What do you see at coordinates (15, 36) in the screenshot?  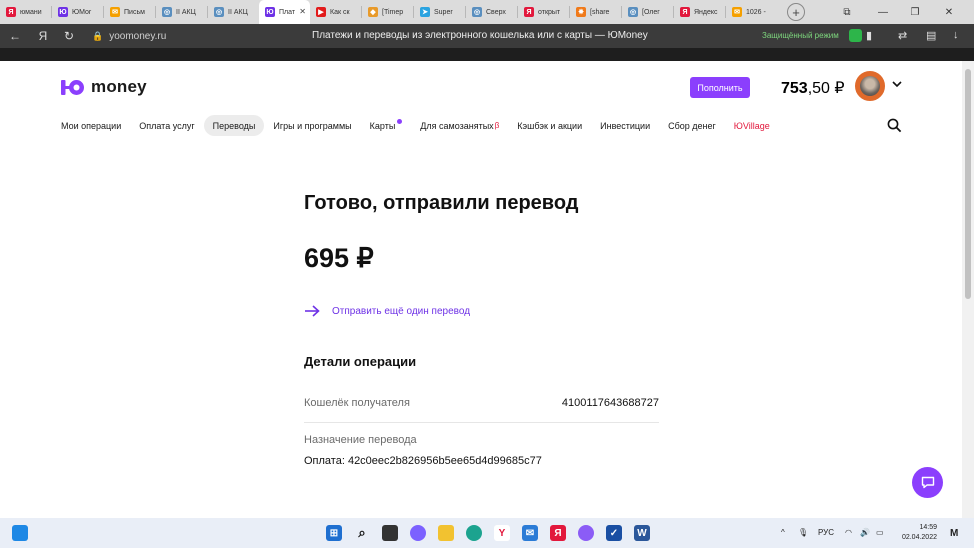 I see `back-icon: ←` at bounding box center [15, 36].